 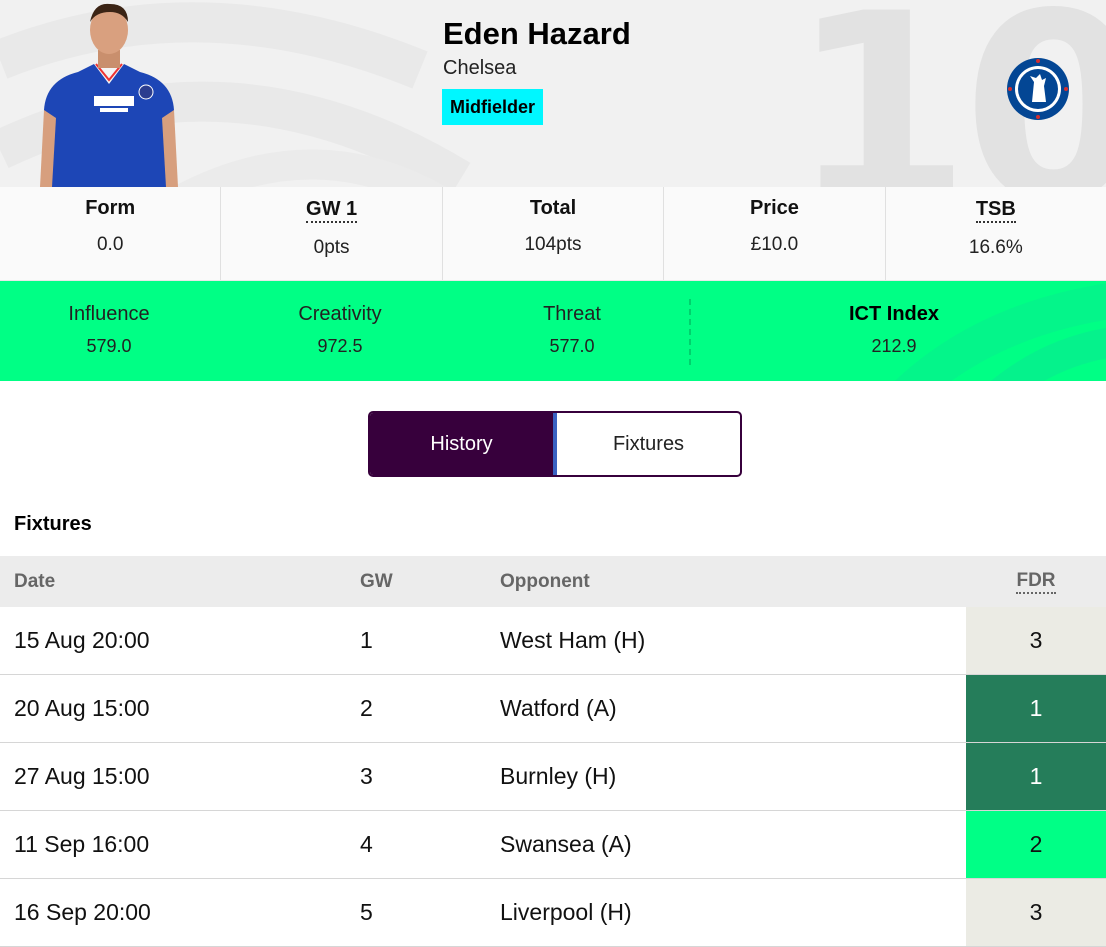 I want to click on stat-form: Form 0.0, so click(x=111, y=233).